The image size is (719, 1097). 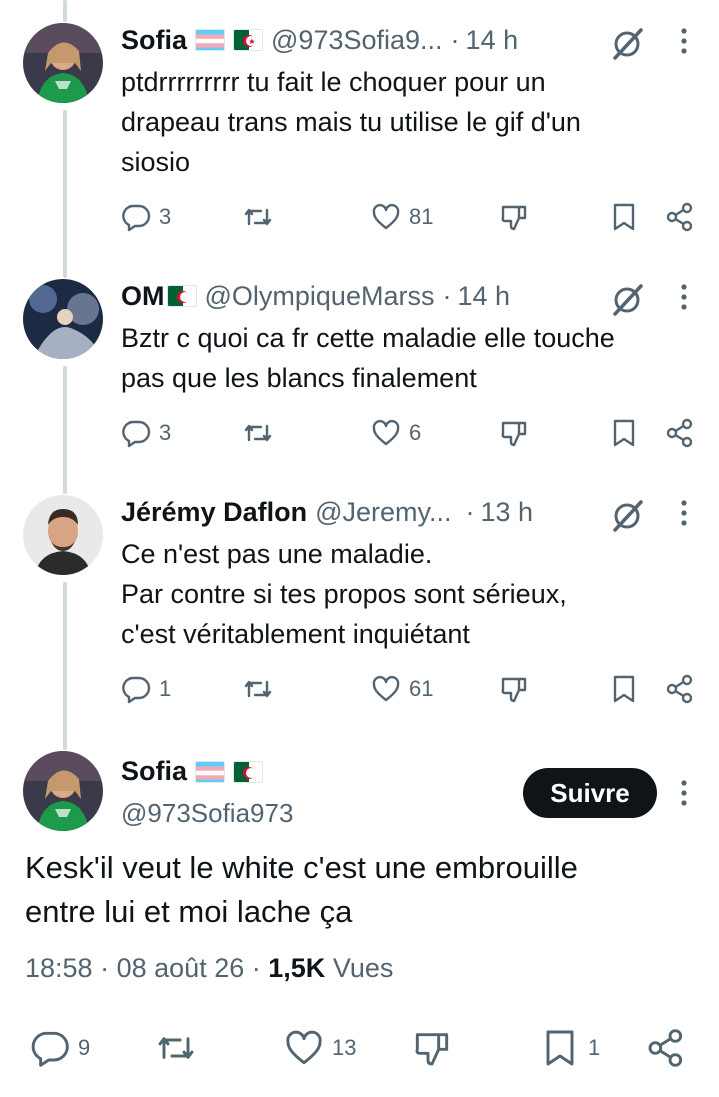 I want to click on like-count: 81, so click(x=421, y=216).